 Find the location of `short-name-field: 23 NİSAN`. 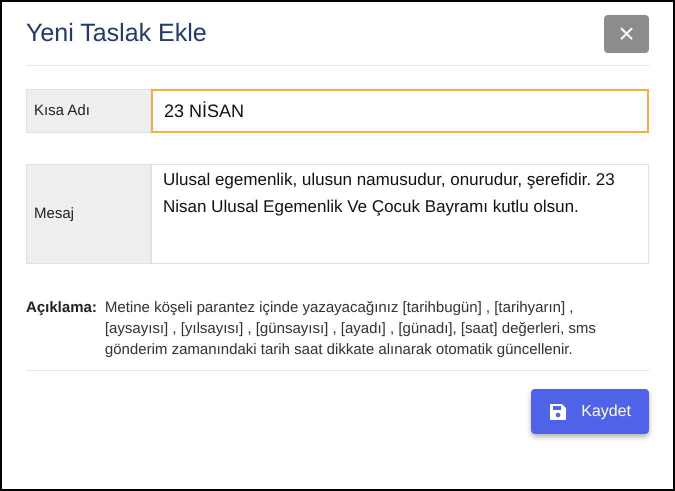

short-name-field: 23 NİSAN is located at coordinates (400, 111).